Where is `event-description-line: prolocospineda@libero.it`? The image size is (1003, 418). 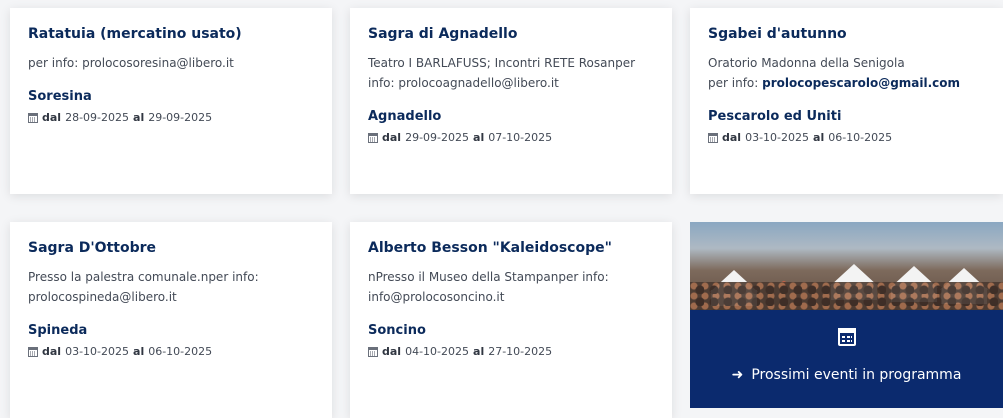 event-description-line: prolocospineda@libero.it is located at coordinates (102, 297).